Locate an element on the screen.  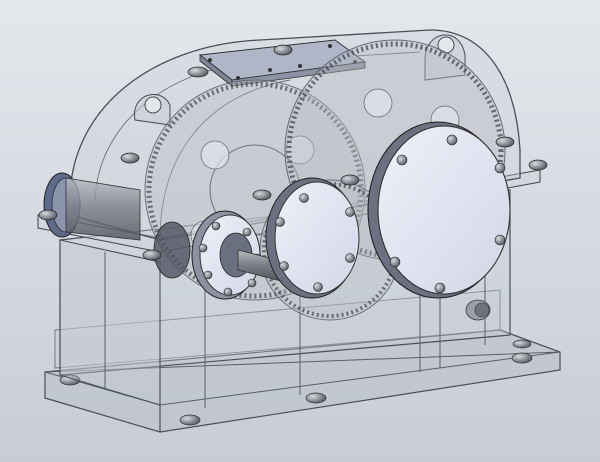
large-bearing-cover is located at coordinates (439, 210).